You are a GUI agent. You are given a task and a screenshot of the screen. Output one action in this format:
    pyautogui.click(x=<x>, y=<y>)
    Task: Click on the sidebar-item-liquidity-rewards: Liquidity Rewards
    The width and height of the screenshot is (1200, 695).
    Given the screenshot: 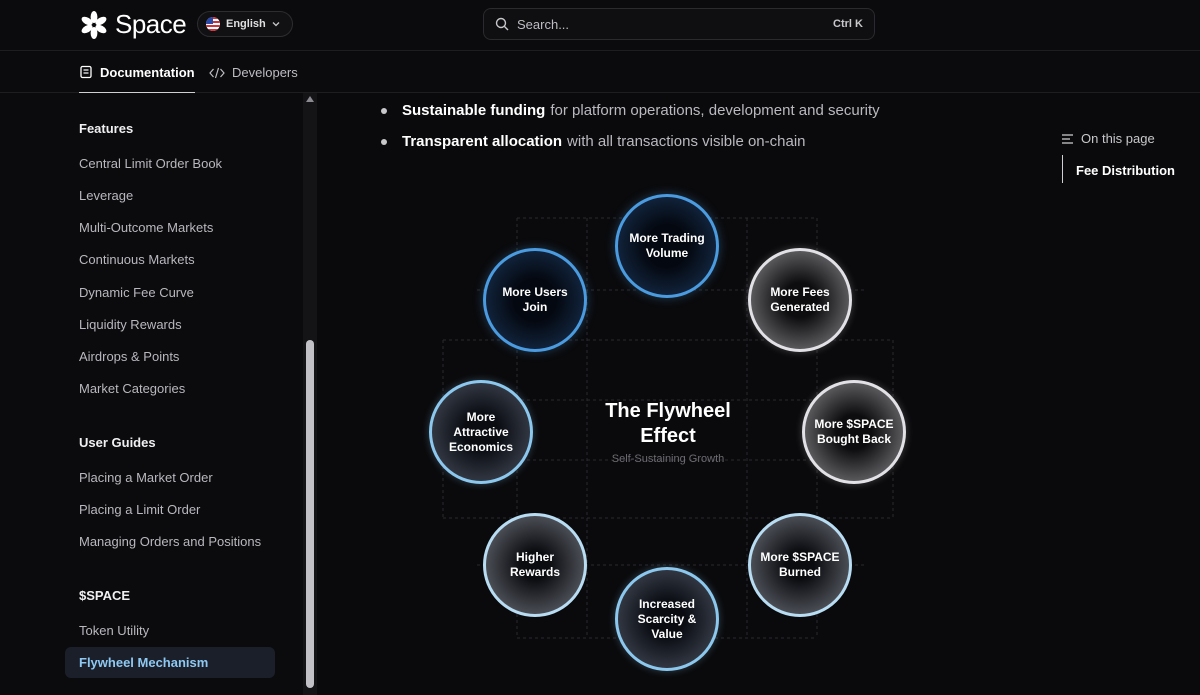 What is the action you would take?
    pyautogui.click(x=130, y=324)
    